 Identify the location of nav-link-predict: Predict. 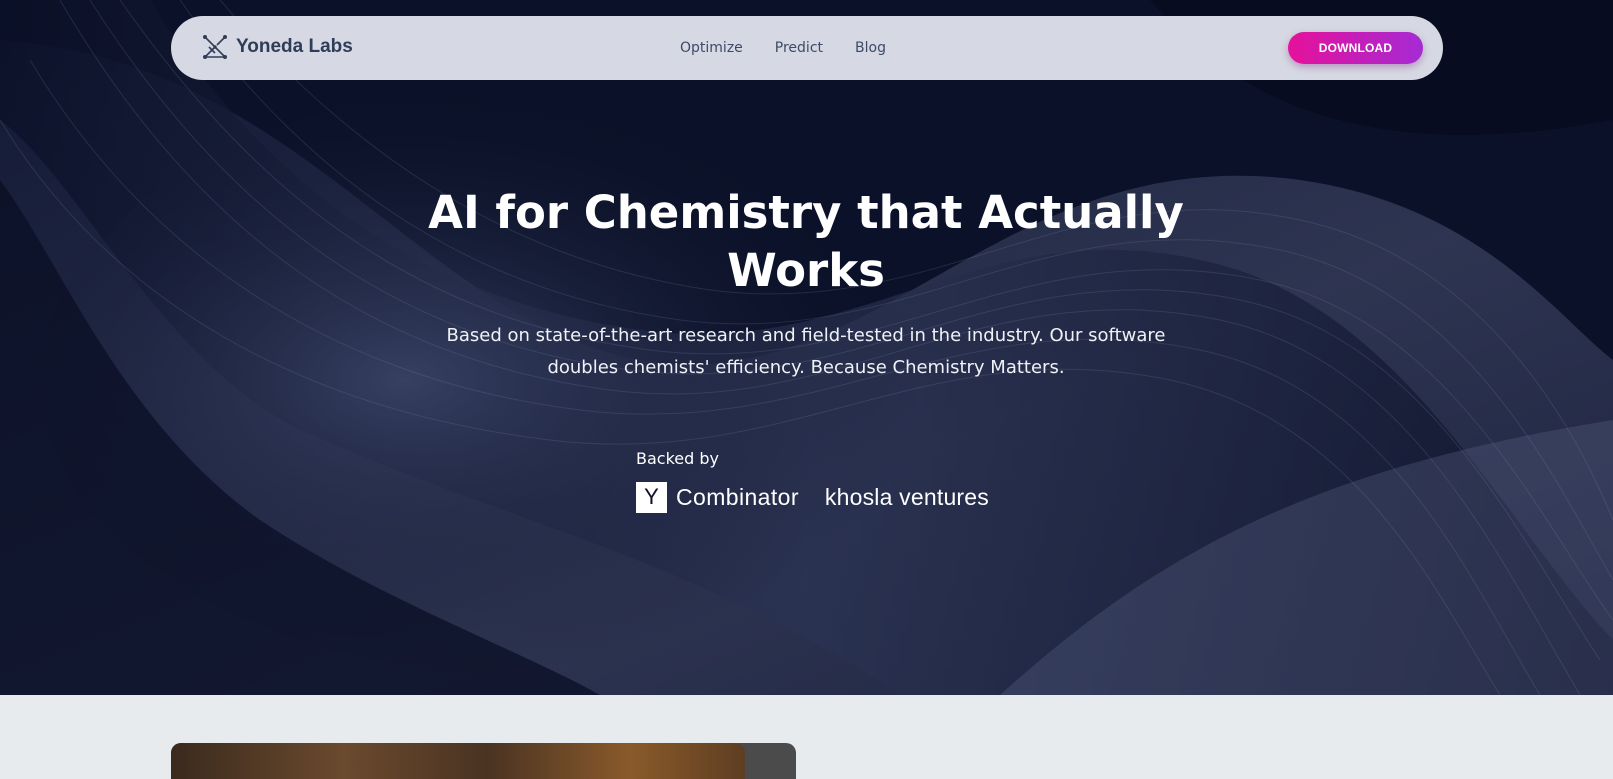
(799, 48).